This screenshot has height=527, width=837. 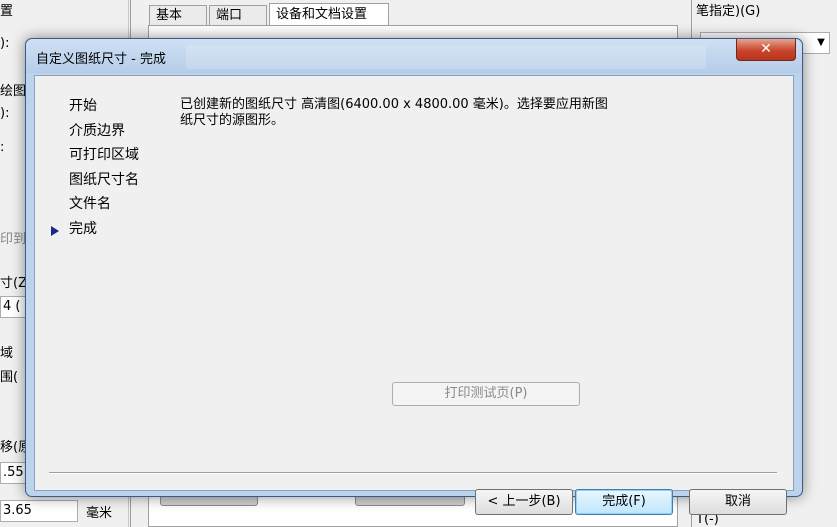 I want to click on wizard-steps: 开始 介质边界 可打印区域 图纸尺寸名 文件名 完成, so click(x=106, y=169).